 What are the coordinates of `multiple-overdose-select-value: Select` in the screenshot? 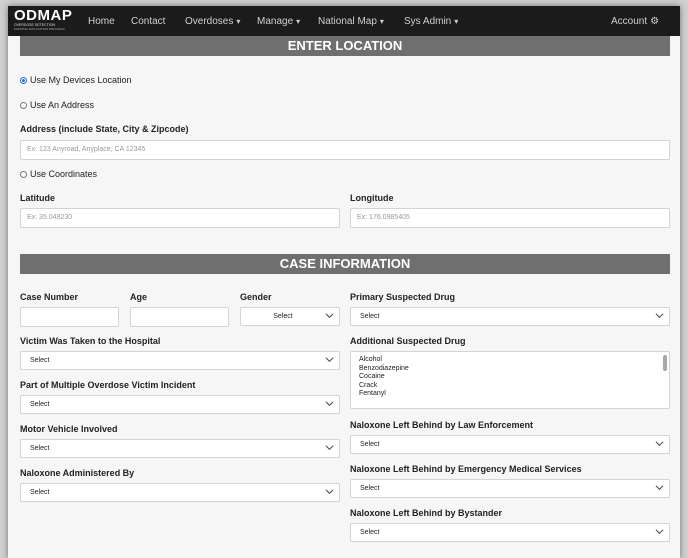 It's located at (40, 404).